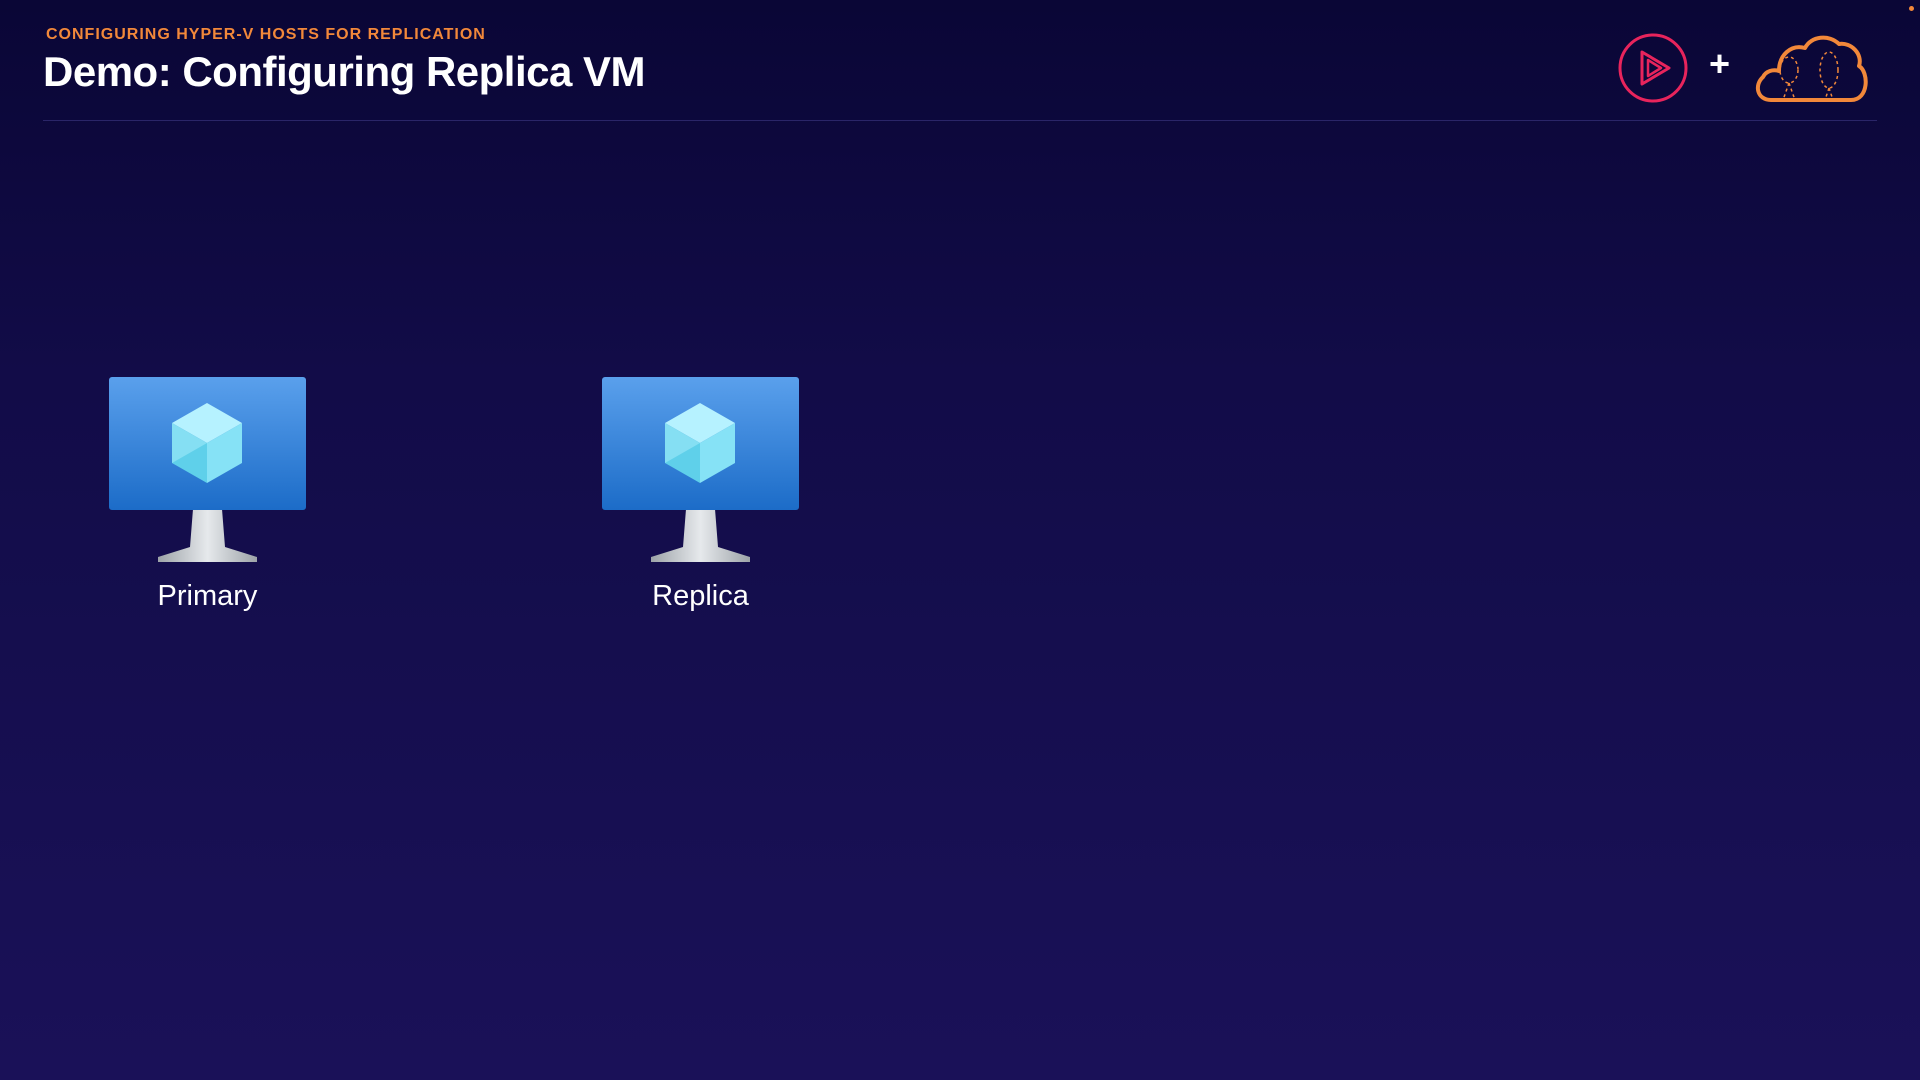  Describe the element at coordinates (207, 596) in the screenshot. I see `primary-label: Primary` at that location.